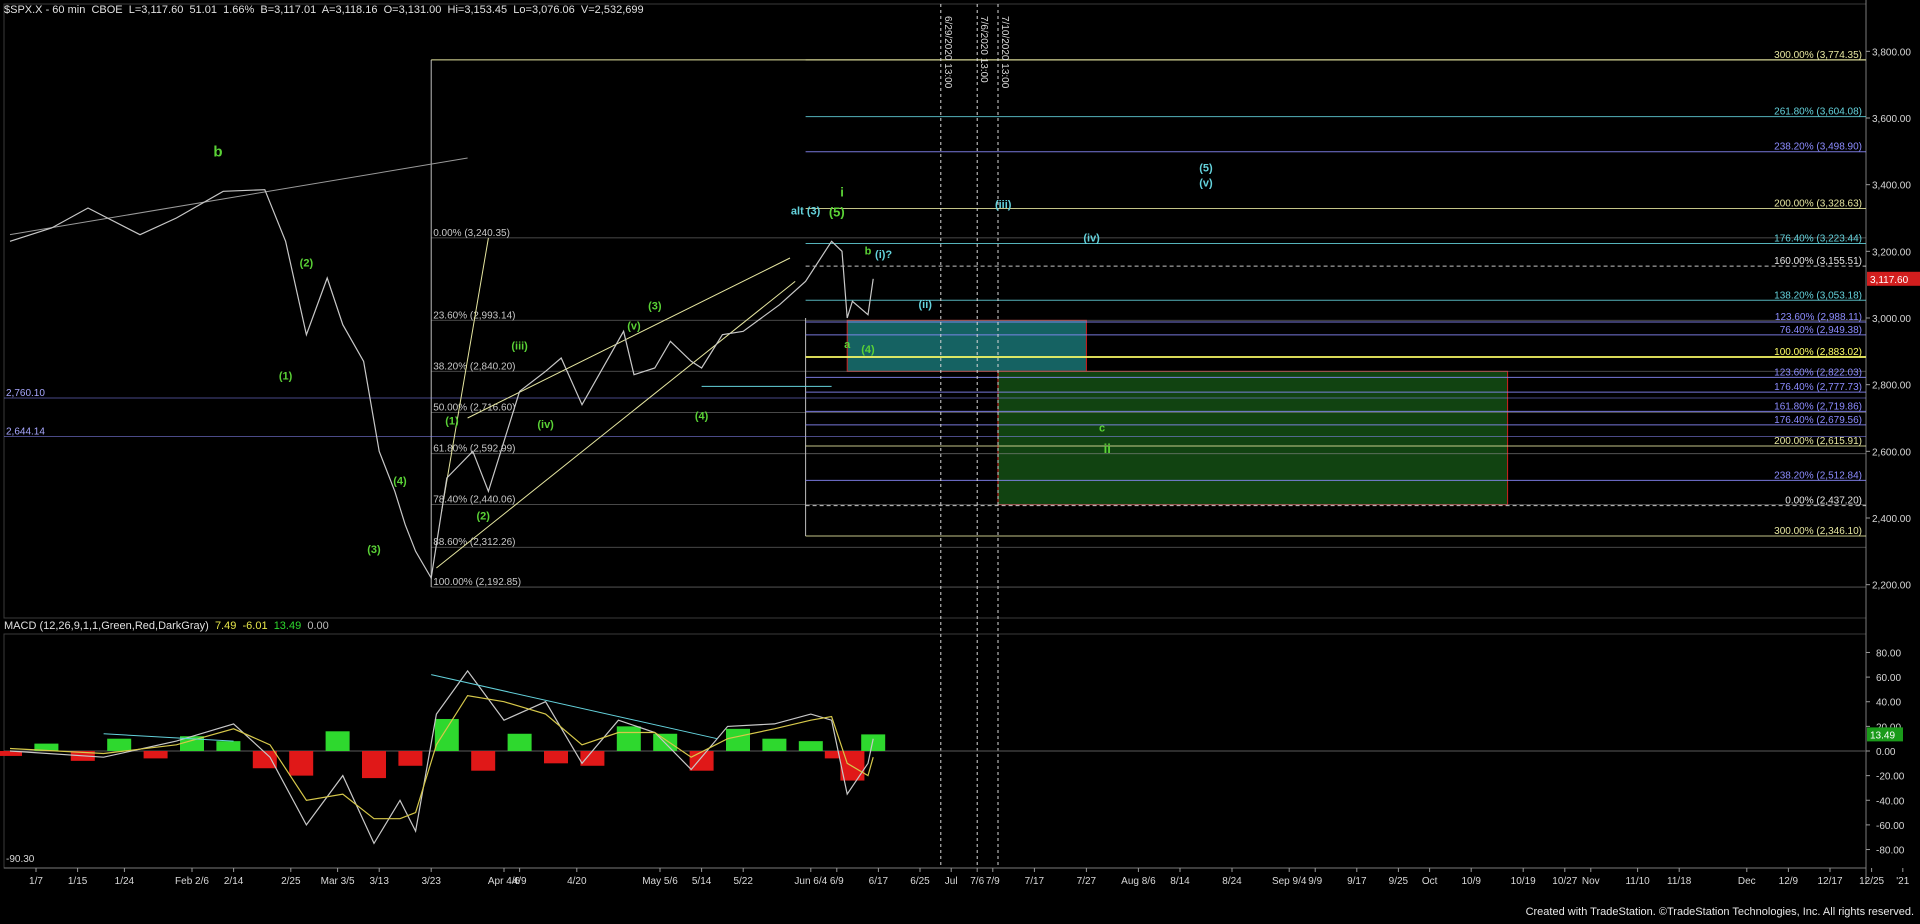 The image size is (1920, 924). What do you see at coordinates (1823, 501) in the screenshot?
I see `right-fib-label: 0.00% (2,437.20)` at bounding box center [1823, 501].